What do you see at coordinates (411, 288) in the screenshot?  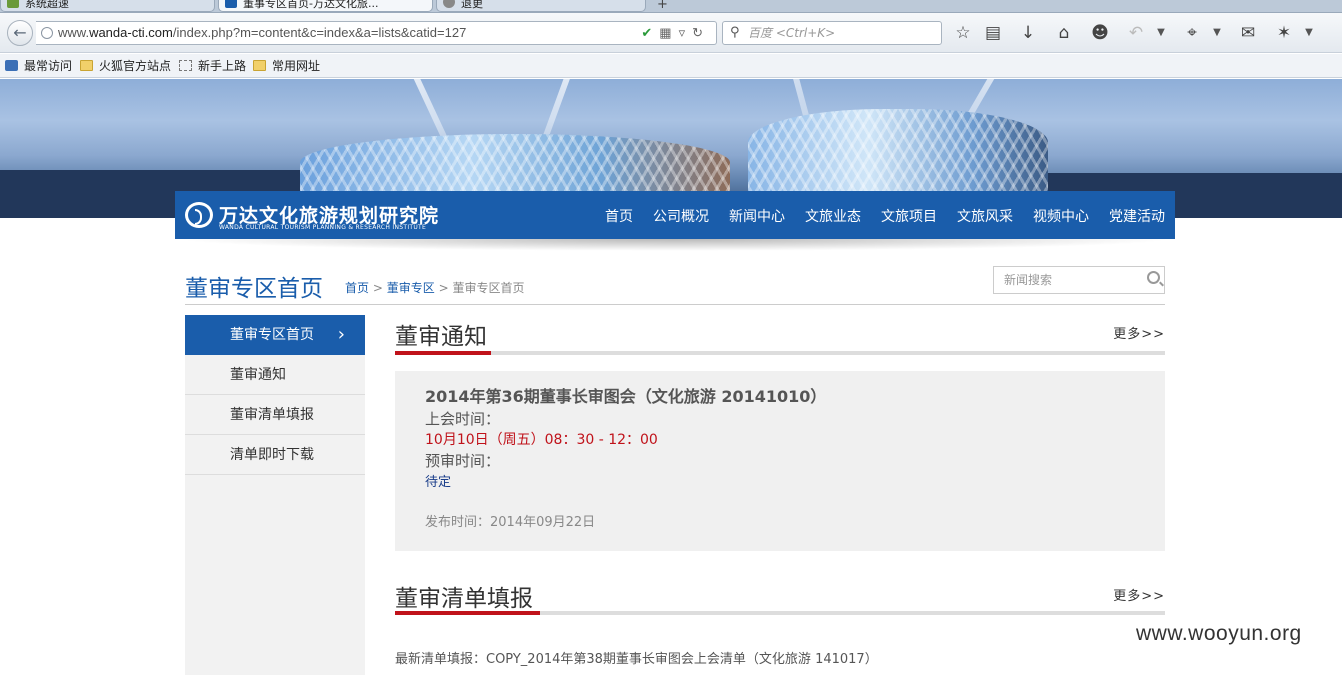 I see `breadcrumb-section-link: 董审专区` at bounding box center [411, 288].